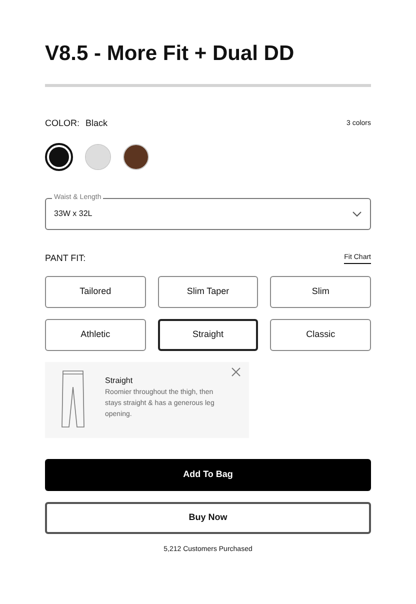  What do you see at coordinates (170, 54) in the screenshot?
I see `product-title: V8.5 - More Fit + Dual DD` at bounding box center [170, 54].